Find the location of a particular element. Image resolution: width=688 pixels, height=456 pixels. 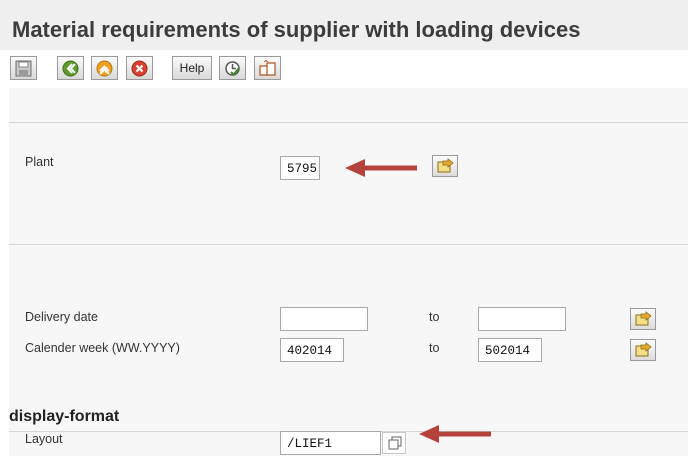

help-button: Help is located at coordinates (192, 68).